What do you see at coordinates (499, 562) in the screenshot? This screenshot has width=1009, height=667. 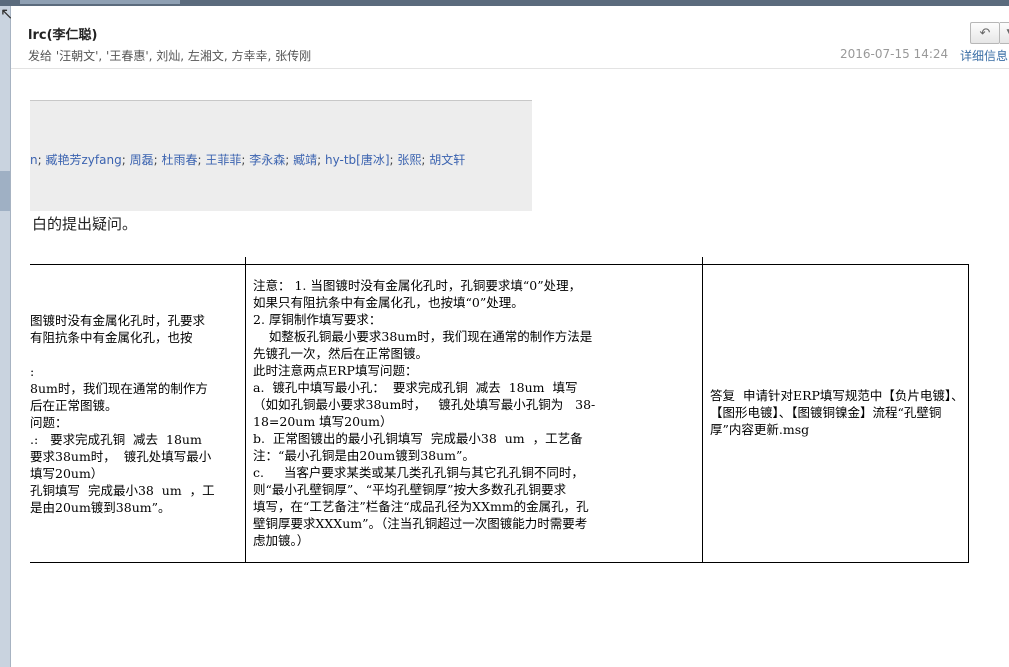 I see `table-bottom-border` at bounding box center [499, 562].